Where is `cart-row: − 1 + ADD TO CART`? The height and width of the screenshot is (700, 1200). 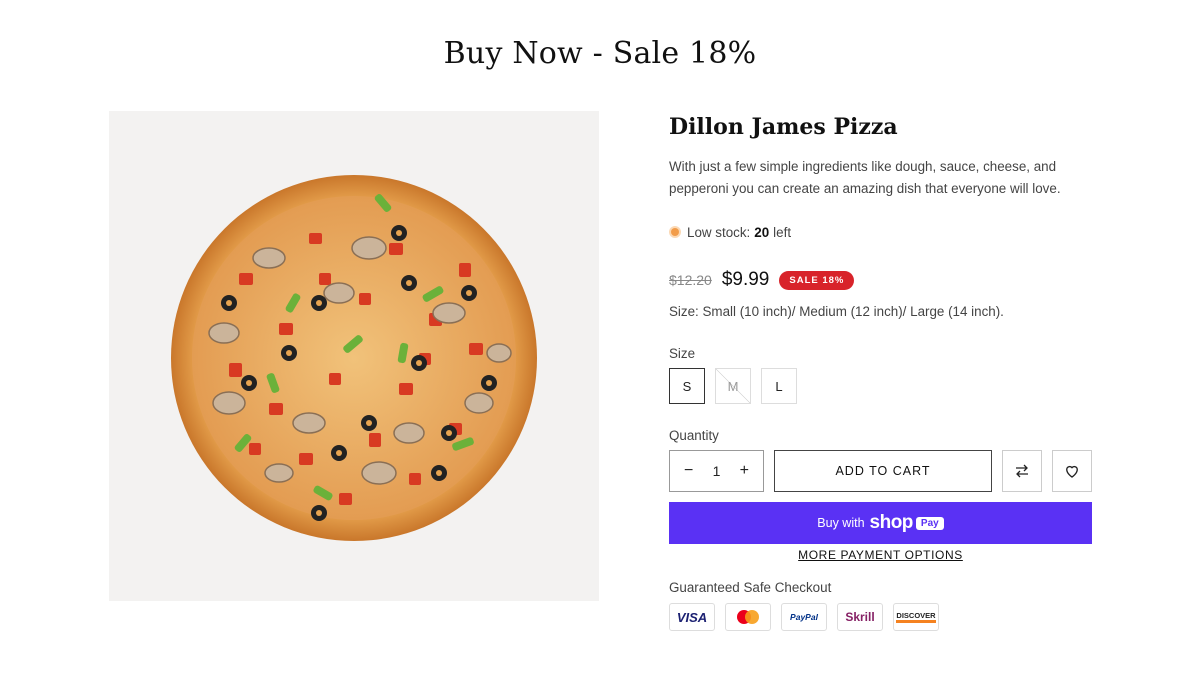
cart-row: − 1 + ADD TO CART is located at coordinates (881, 471).